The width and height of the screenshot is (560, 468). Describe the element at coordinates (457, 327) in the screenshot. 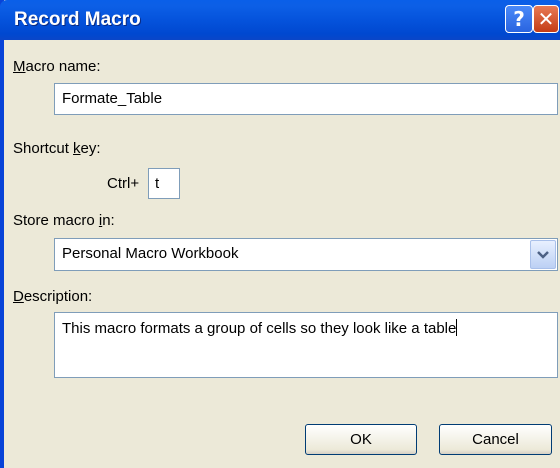

I see `text-cursor` at that location.